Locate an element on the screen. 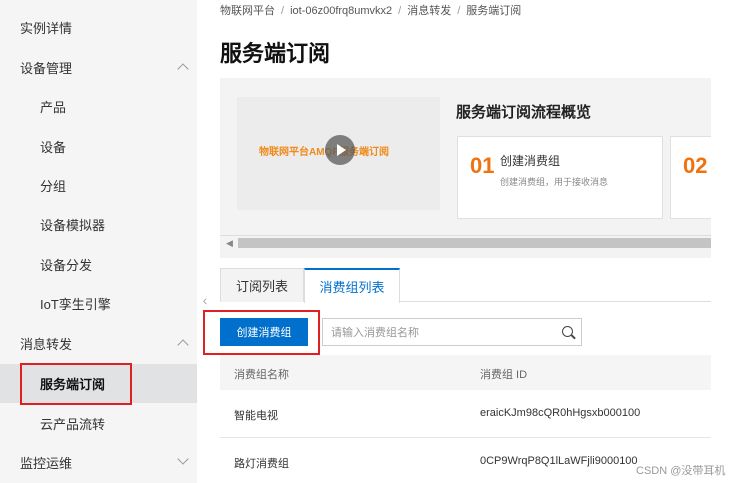  search-box is located at coordinates (452, 332).